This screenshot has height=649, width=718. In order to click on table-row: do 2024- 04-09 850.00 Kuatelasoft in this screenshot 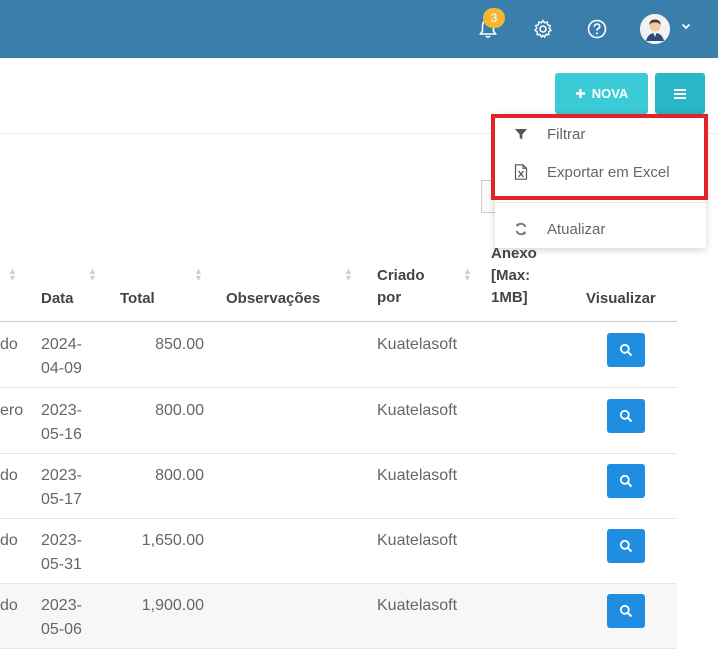, I will do `click(338, 355)`.